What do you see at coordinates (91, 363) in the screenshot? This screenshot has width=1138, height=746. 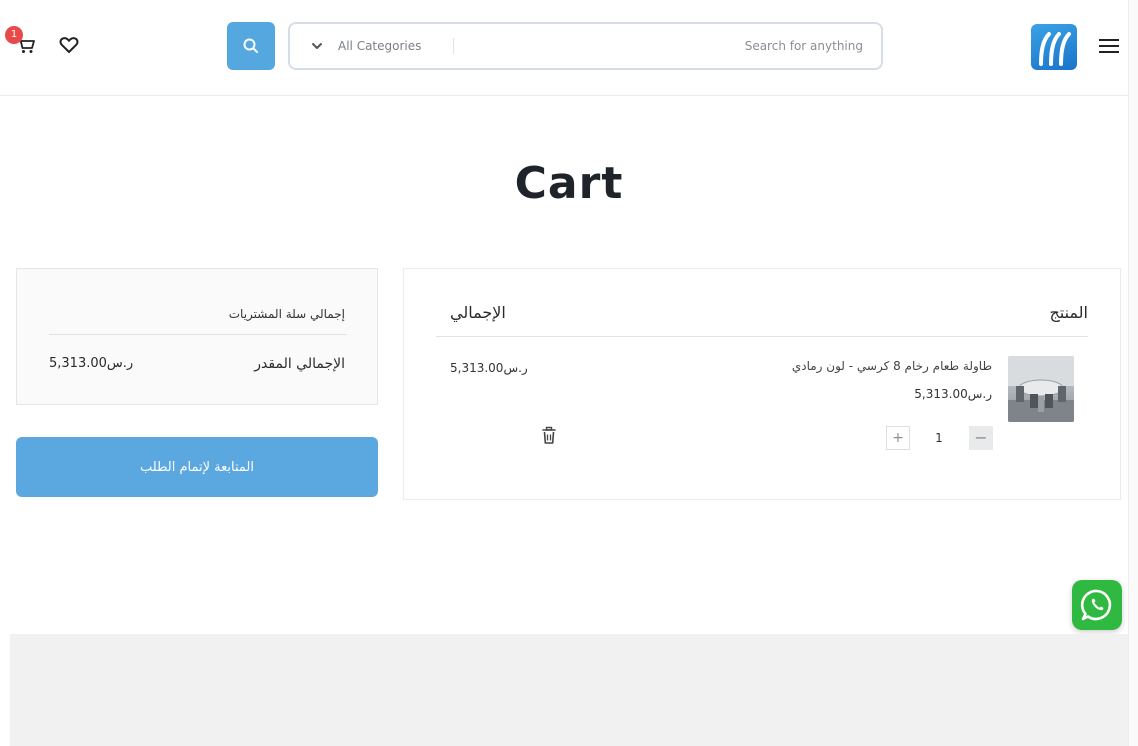 I see `estimated-total-value: 5,313.00ر.س` at bounding box center [91, 363].